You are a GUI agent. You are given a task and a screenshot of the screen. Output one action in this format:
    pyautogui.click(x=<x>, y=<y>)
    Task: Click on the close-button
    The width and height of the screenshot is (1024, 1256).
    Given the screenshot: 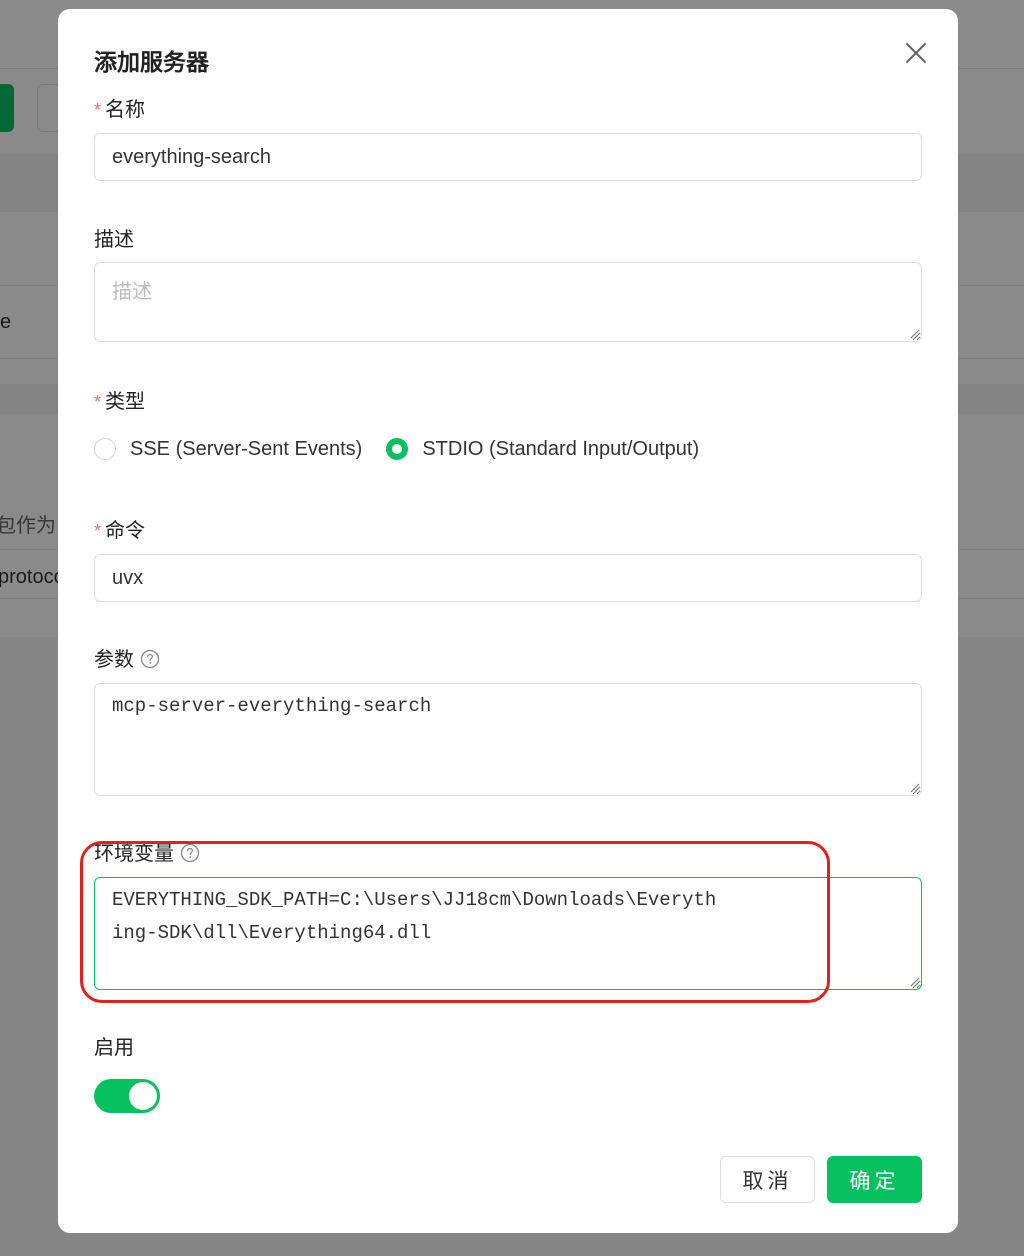 What is the action you would take?
    pyautogui.click(x=916, y=53)
    